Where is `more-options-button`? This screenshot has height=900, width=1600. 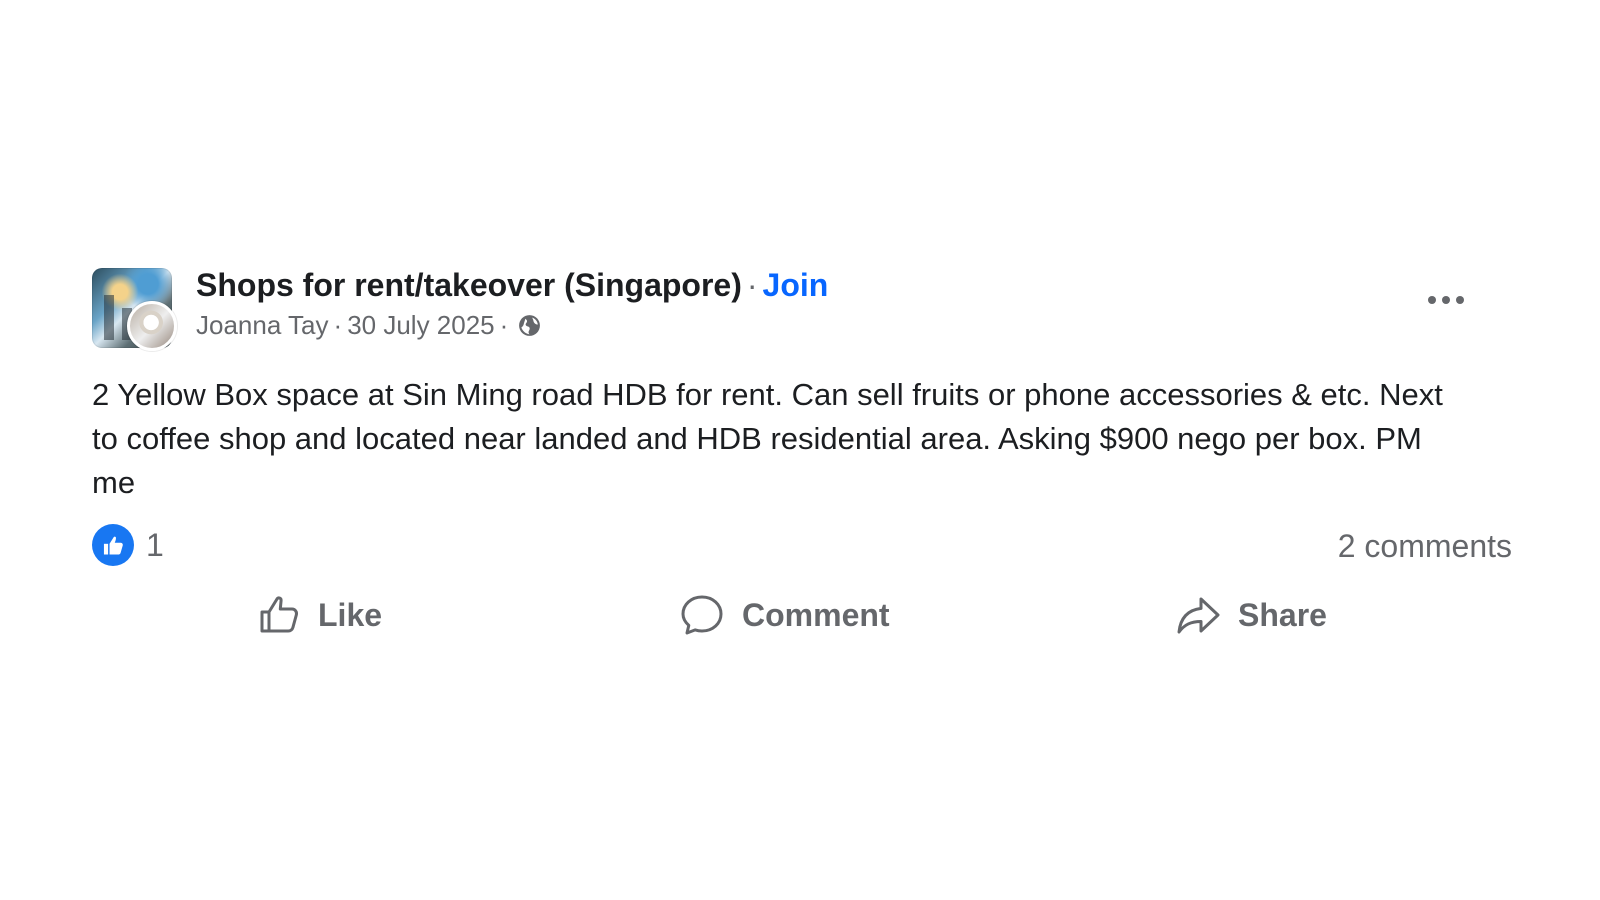
more-options-button is located at coordinates (1446, 300).